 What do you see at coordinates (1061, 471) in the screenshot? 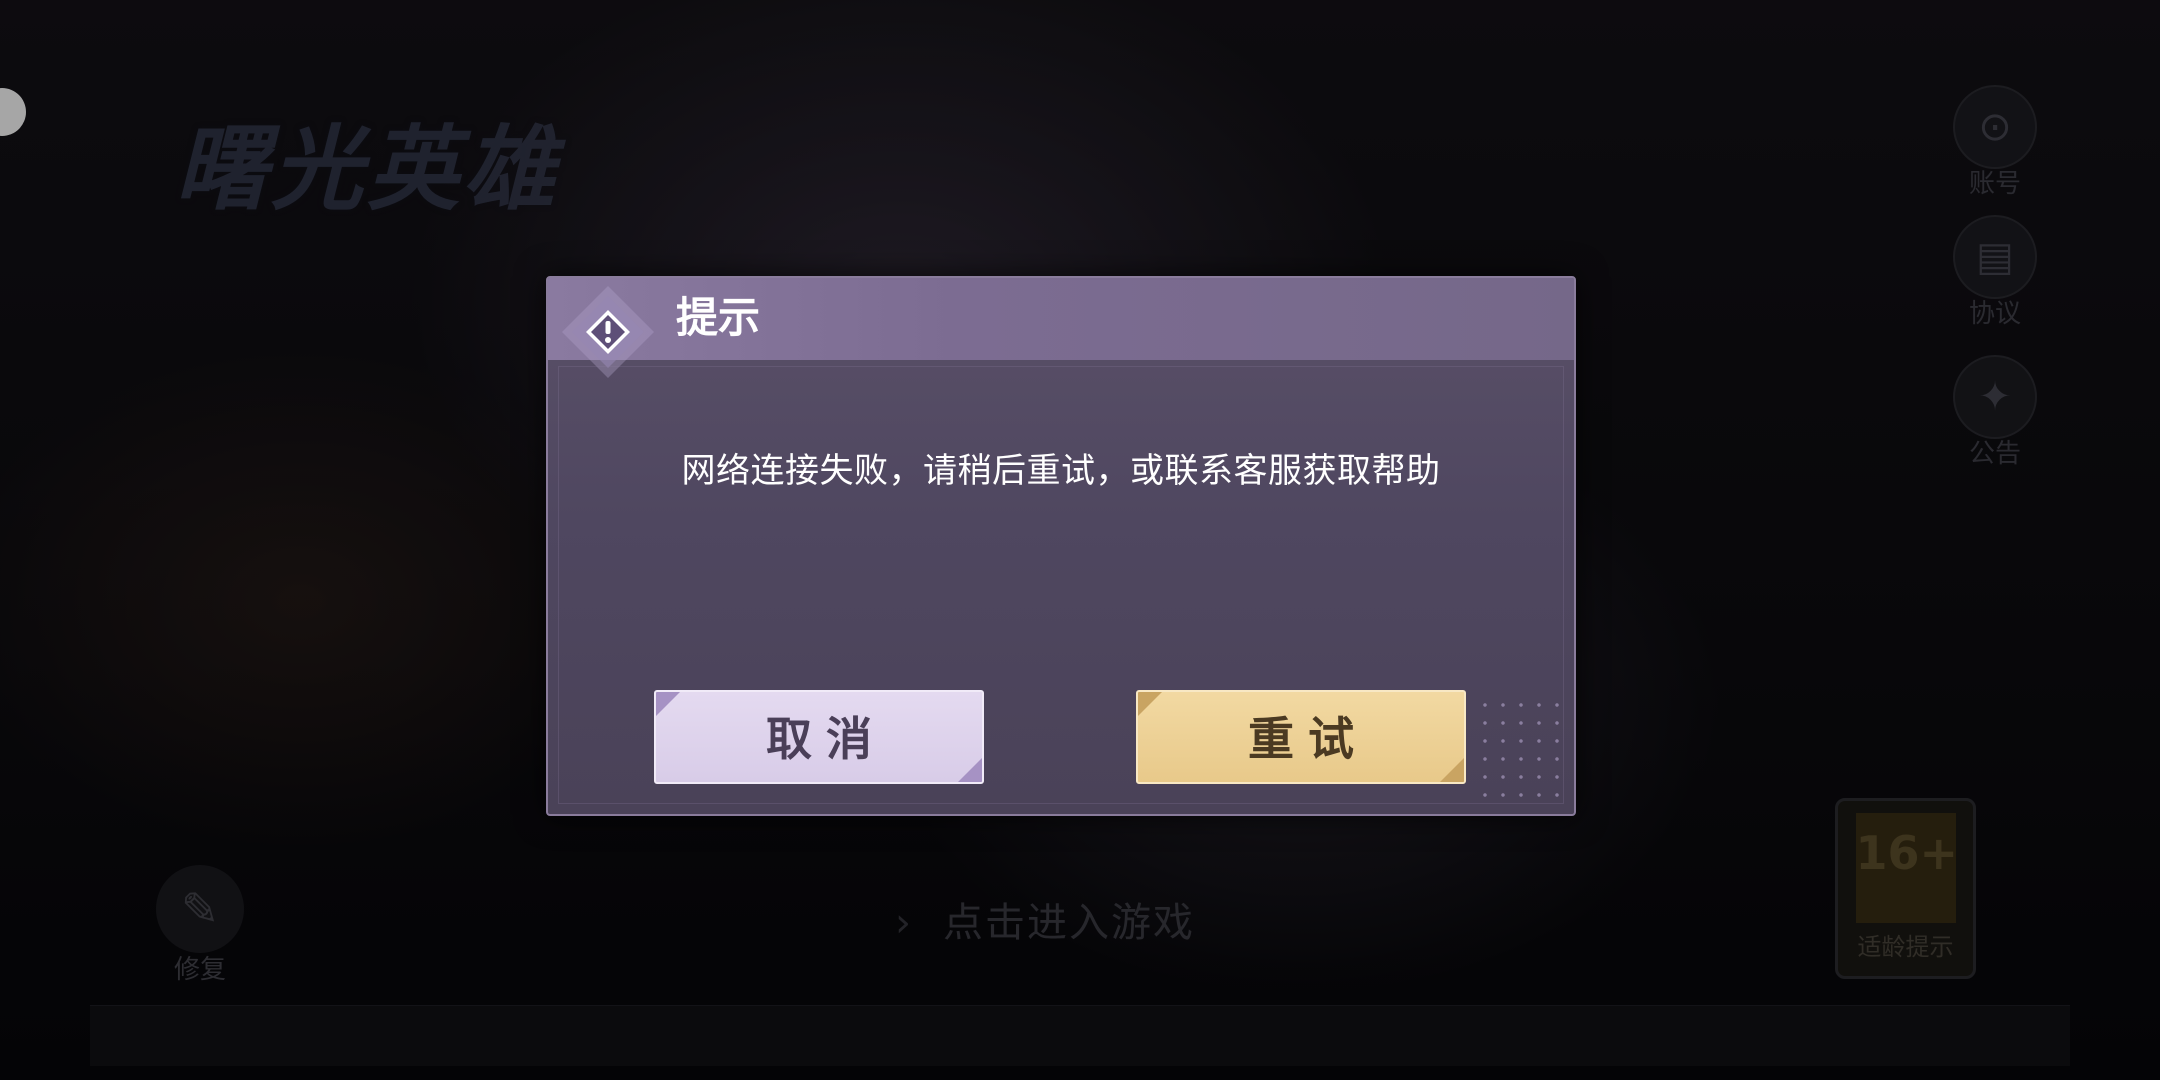
I see `dialog-message: 网络连接失败，请稍后重试，或联系客服获取帮助` at bounding box center [1061, 471].